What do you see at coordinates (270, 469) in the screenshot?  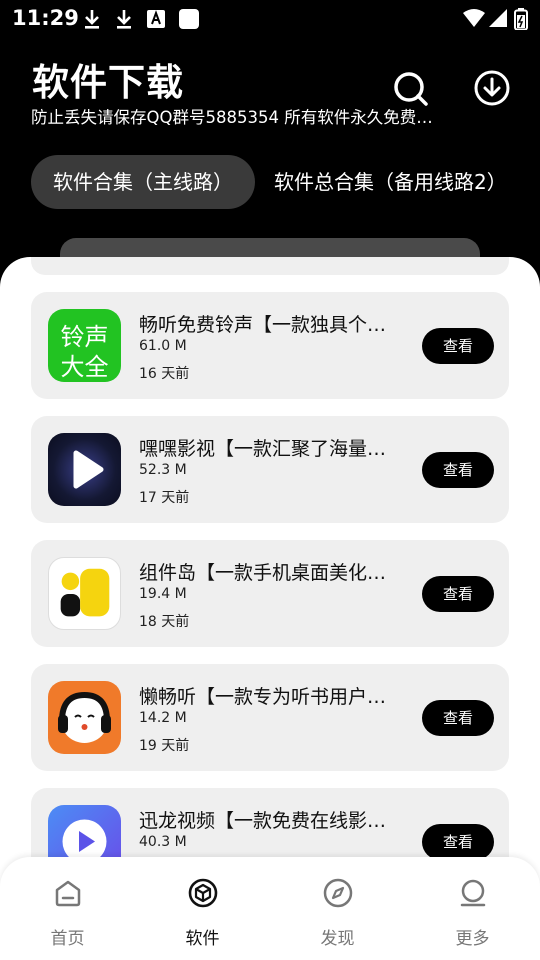 I see `list-item: 嘿嘿影视【一款汇聚了海量… 52.3 M 17 天前 查看` at bounding box center [270, 469].